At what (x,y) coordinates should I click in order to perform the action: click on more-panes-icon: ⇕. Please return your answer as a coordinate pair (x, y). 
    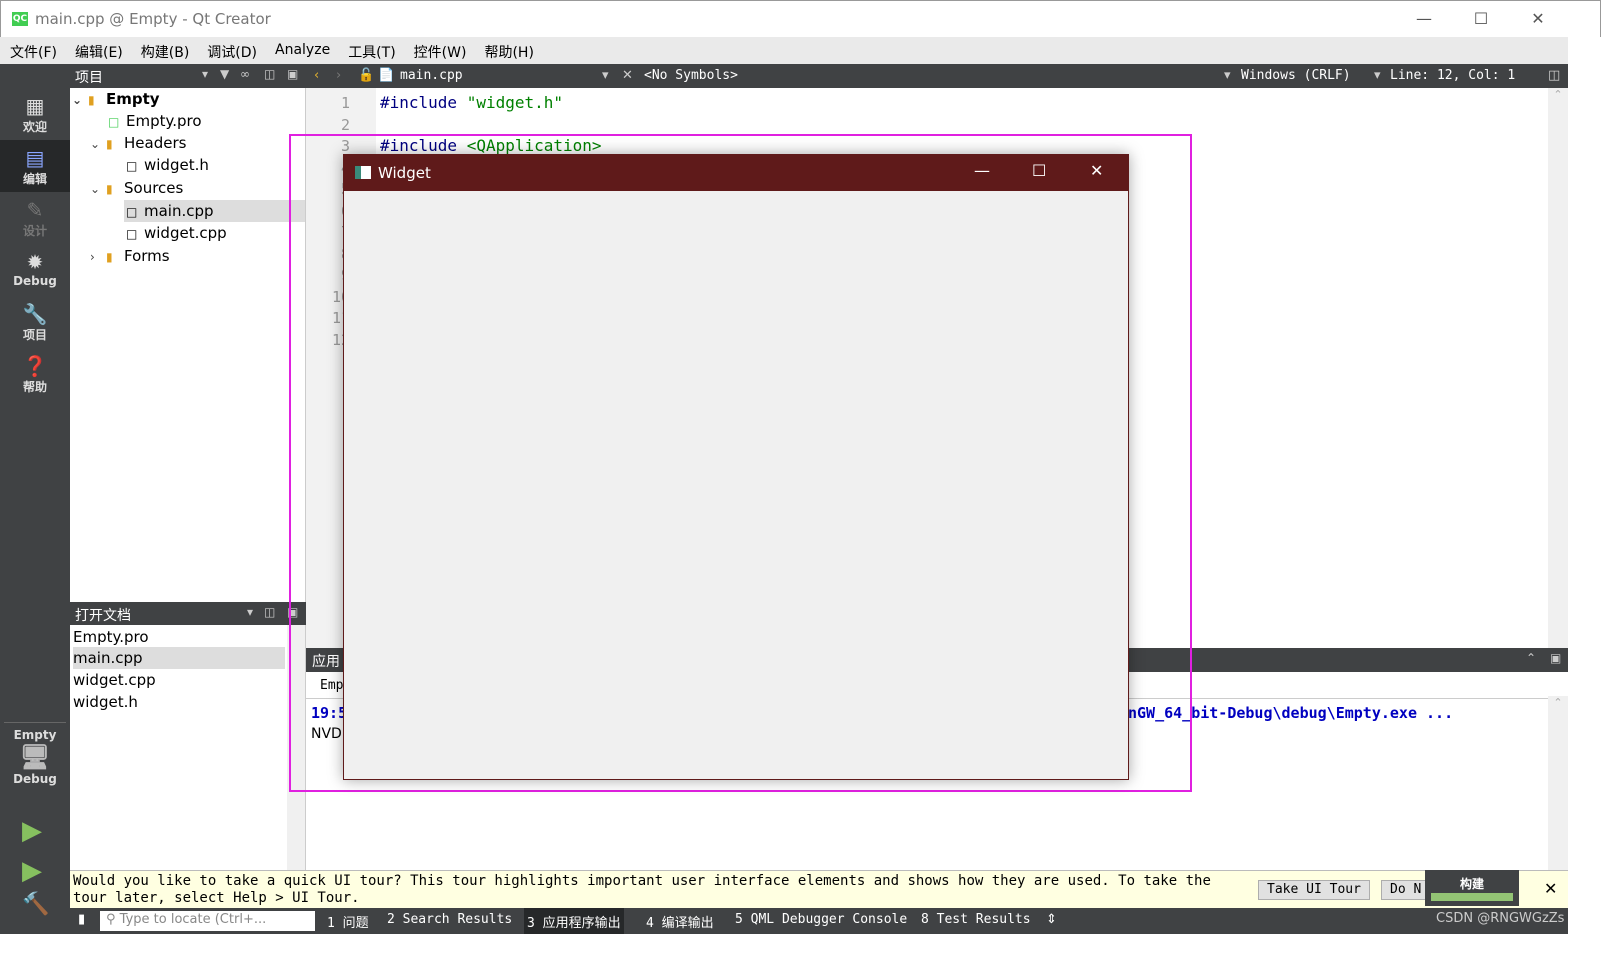
    Looking at the image, I should click on (1051, 919).